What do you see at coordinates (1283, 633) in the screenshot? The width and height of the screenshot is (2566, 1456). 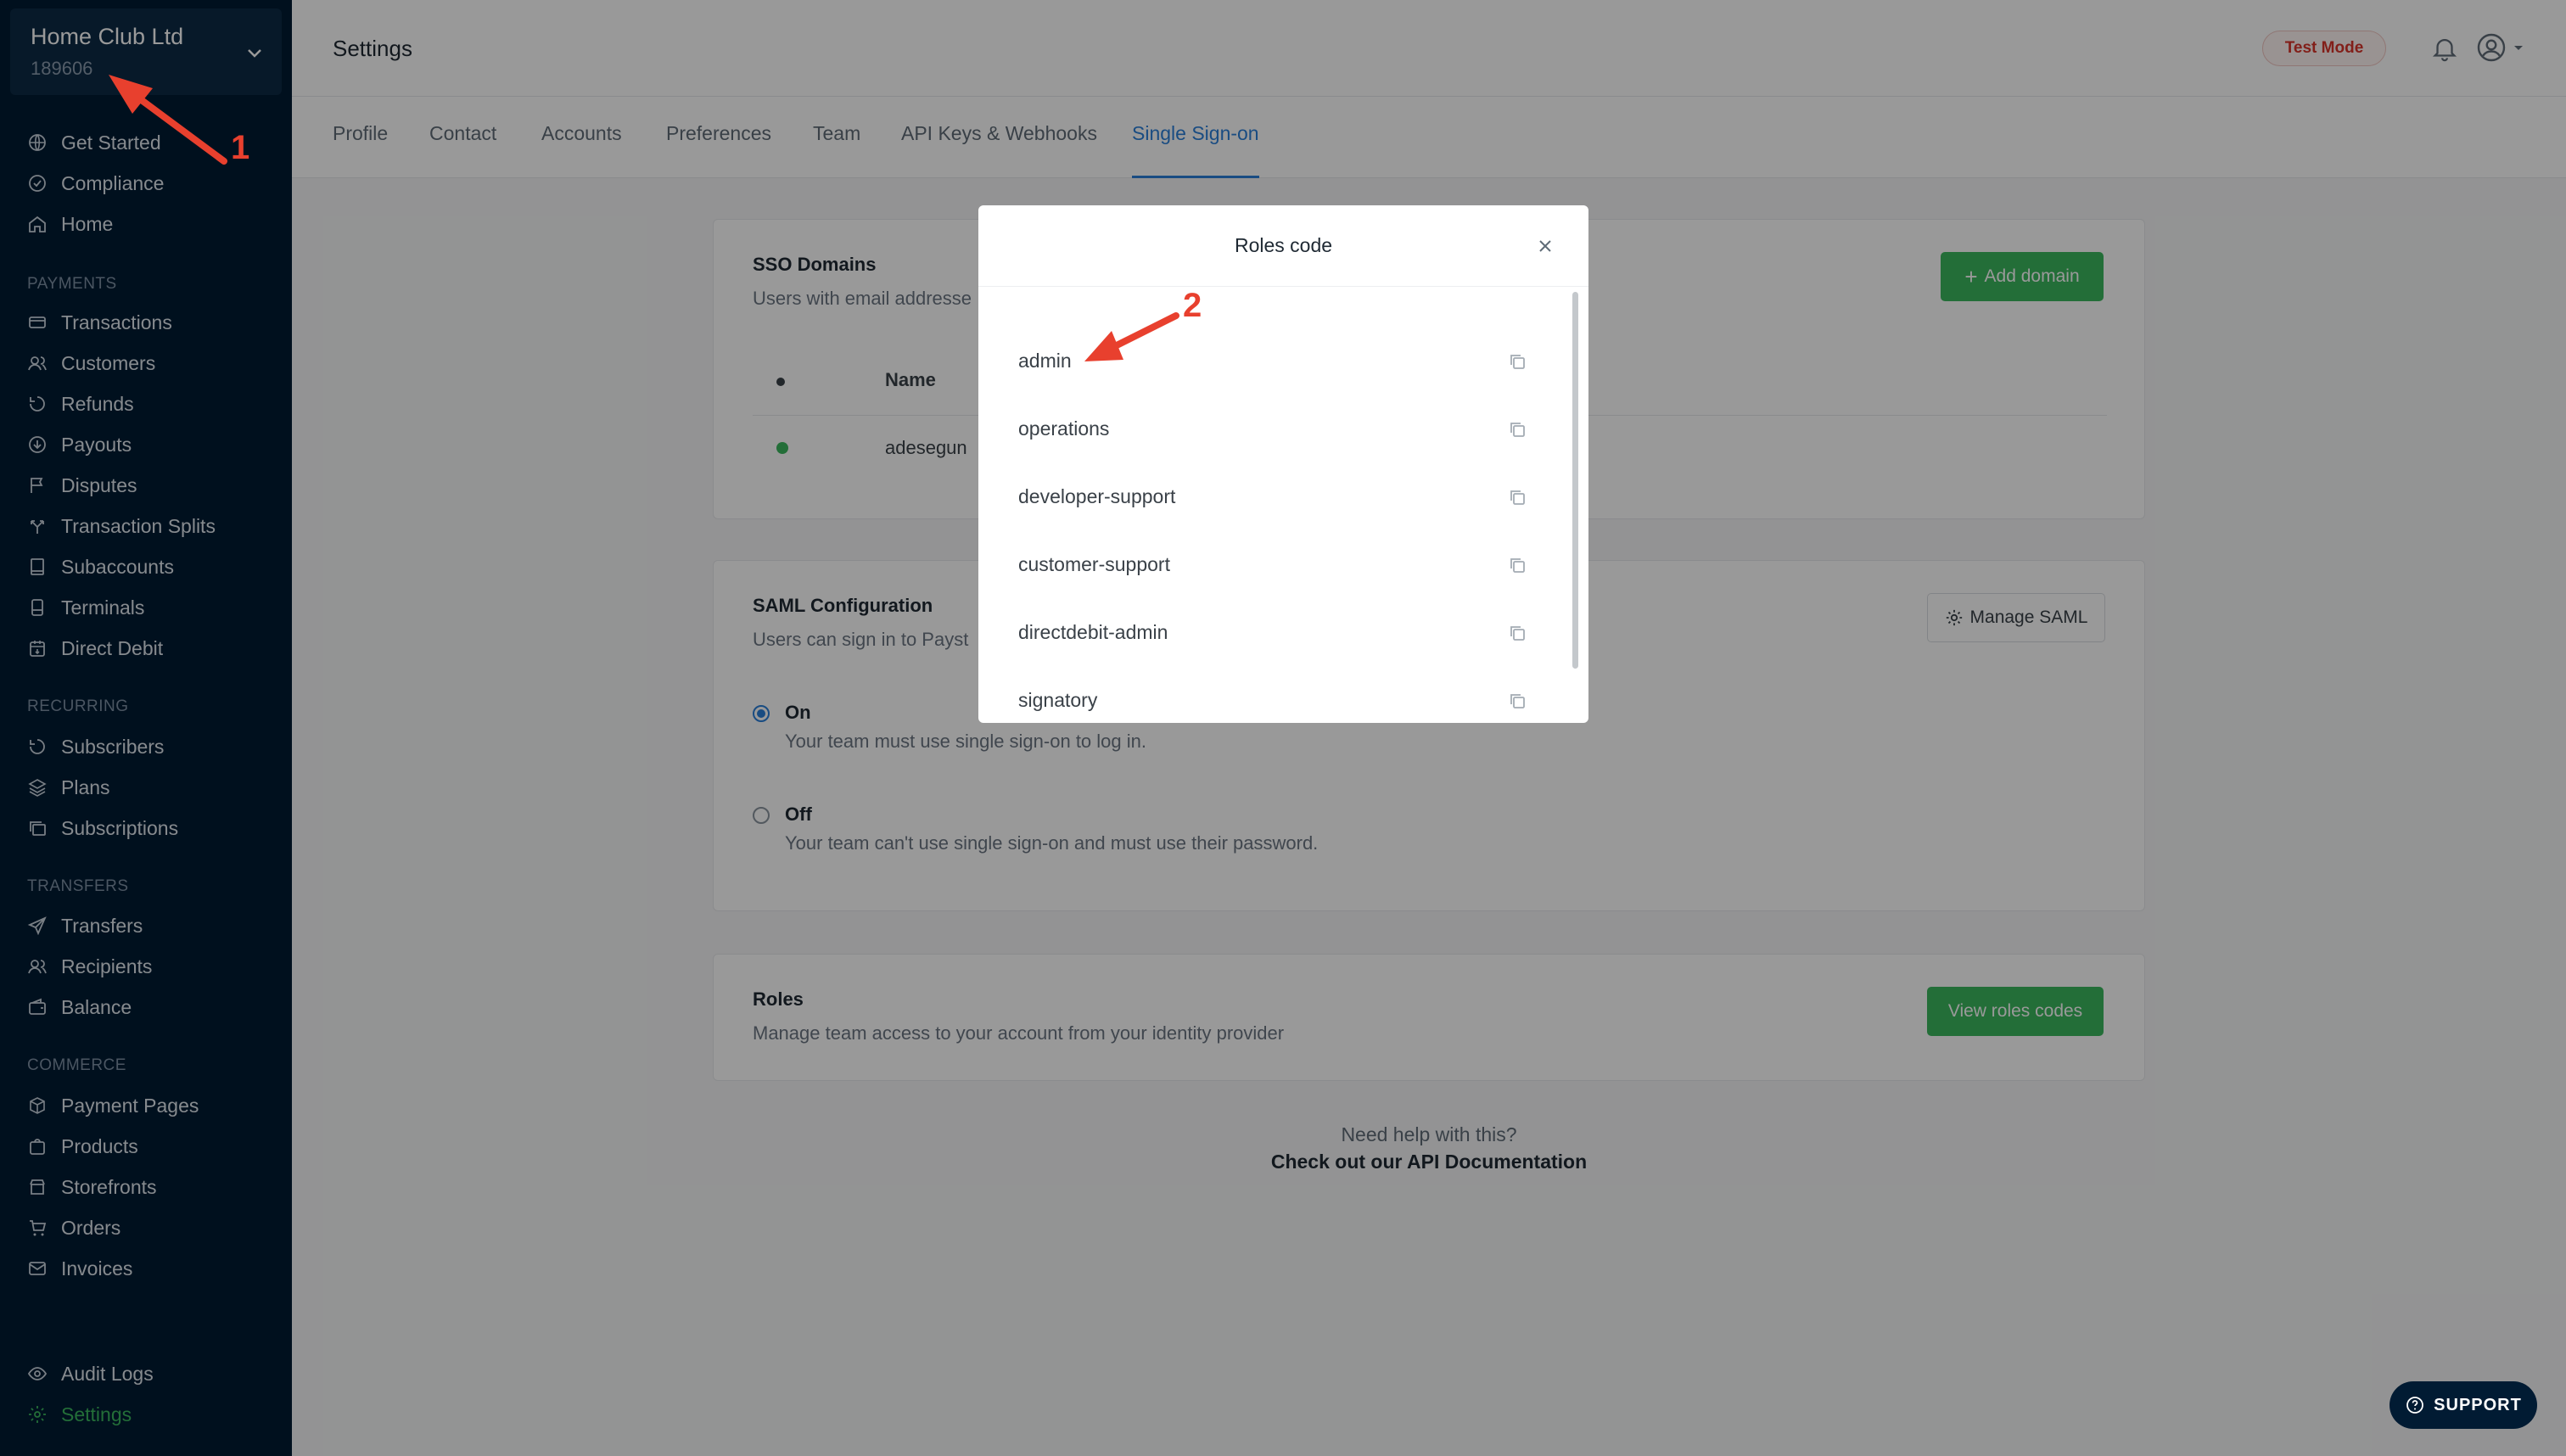 I see `role-row-directdebit-admin: directdebit-admin` at bounding box center [1283, 633].